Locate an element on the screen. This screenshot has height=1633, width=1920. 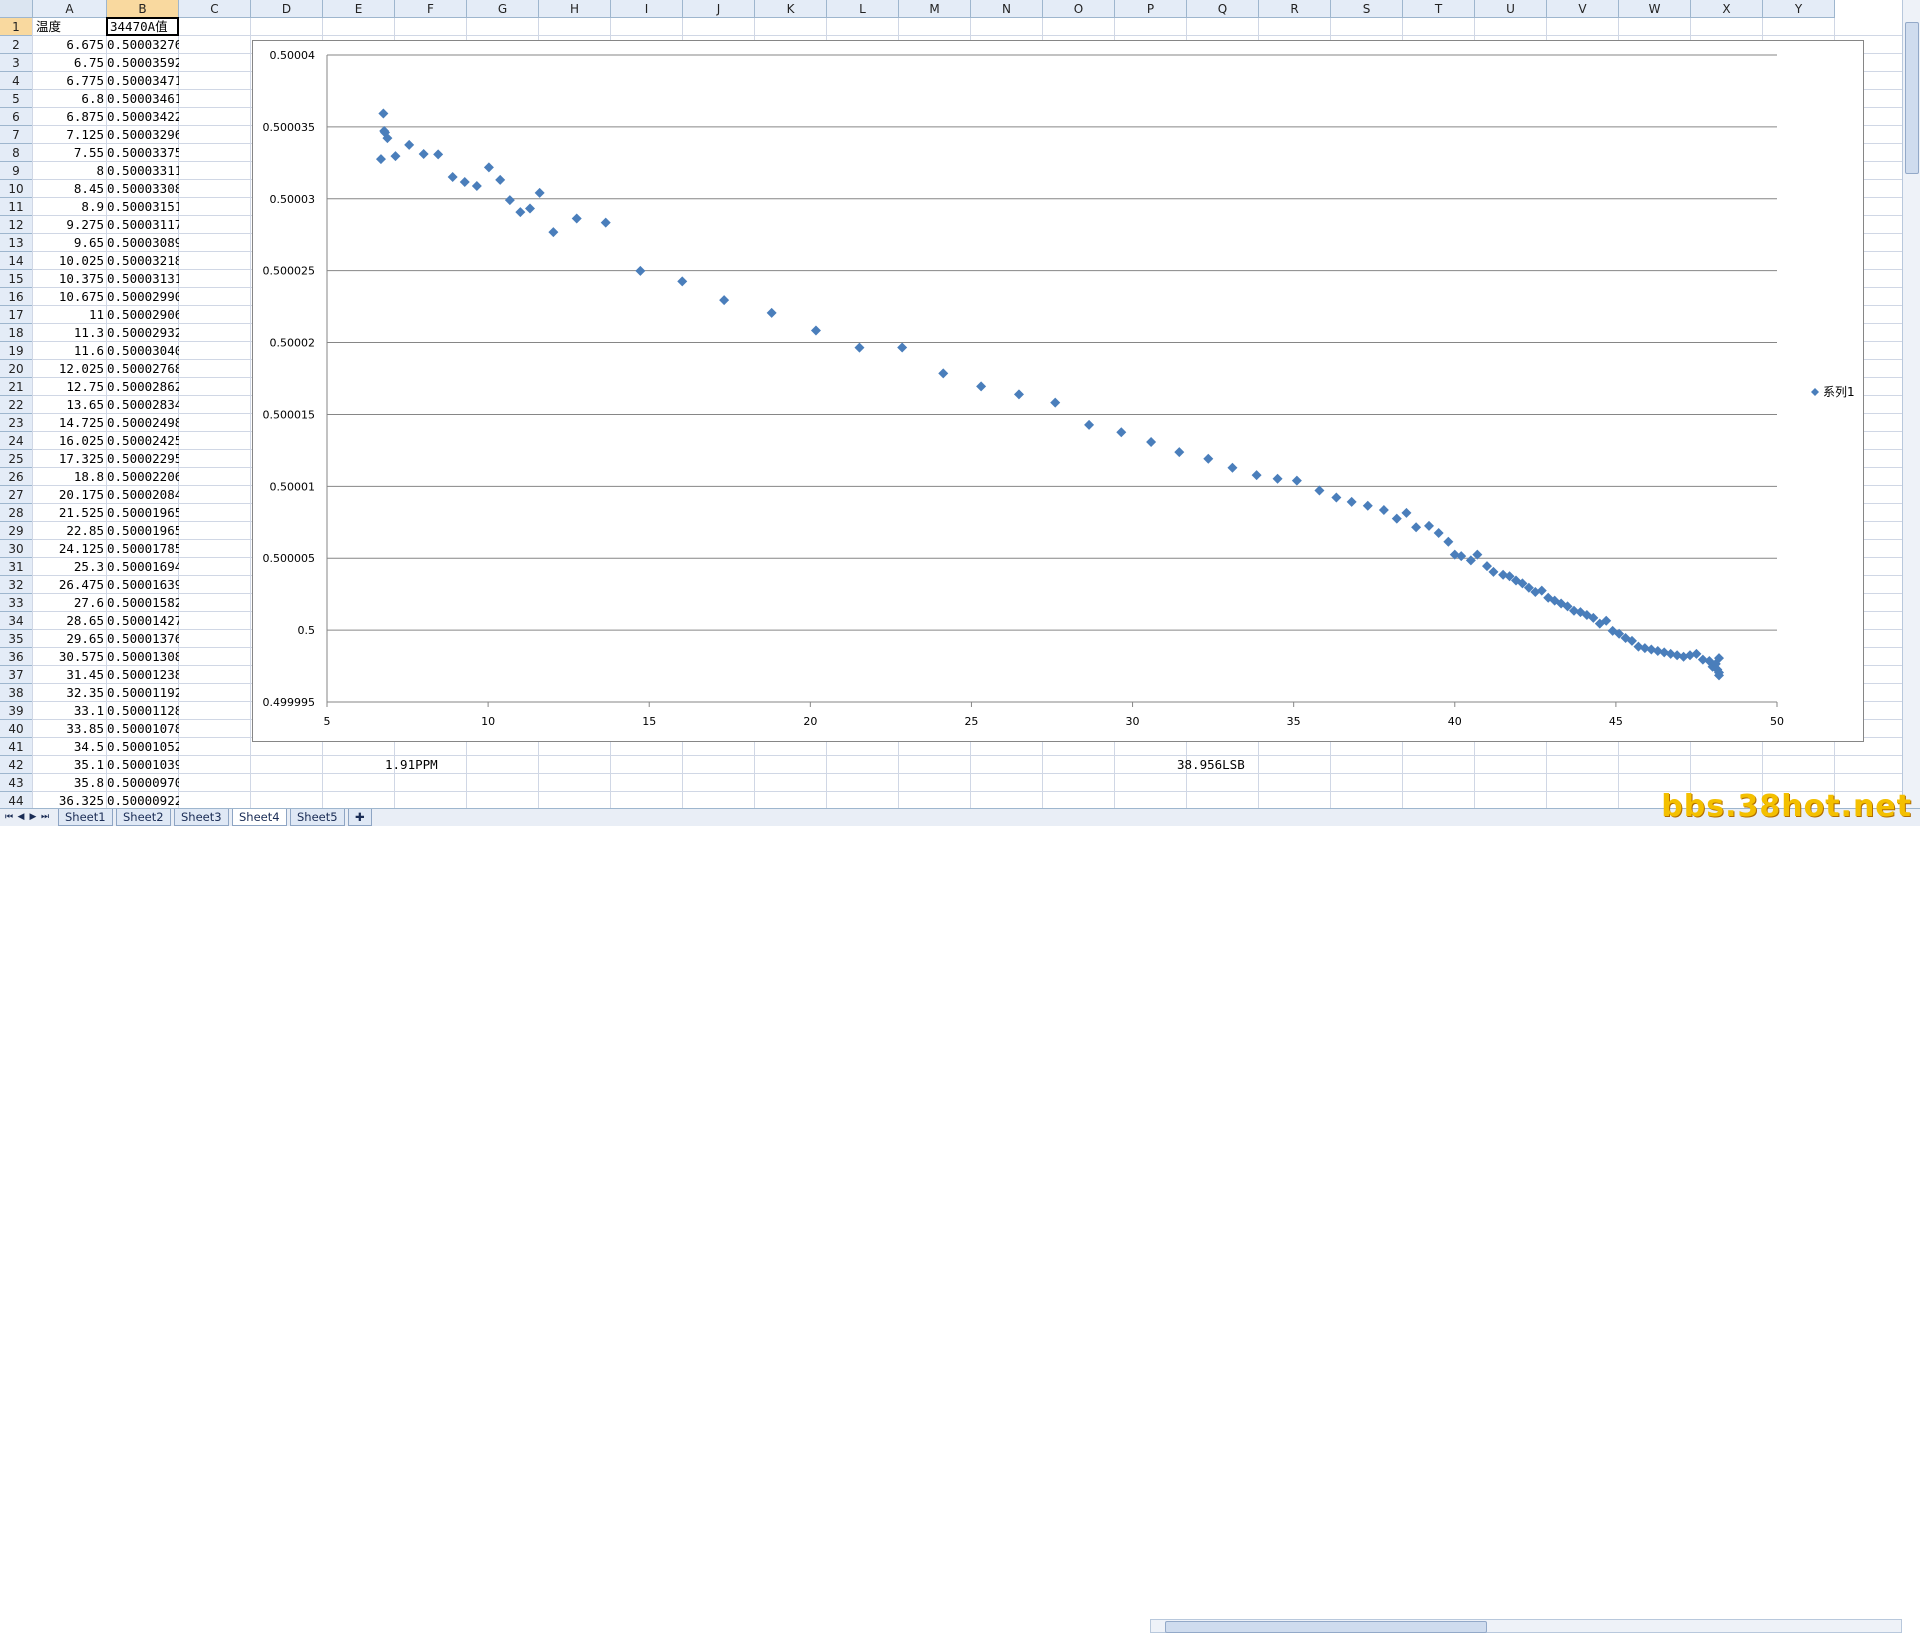
cell-b12: 0.50003117 is located at coordinates (143, 225).